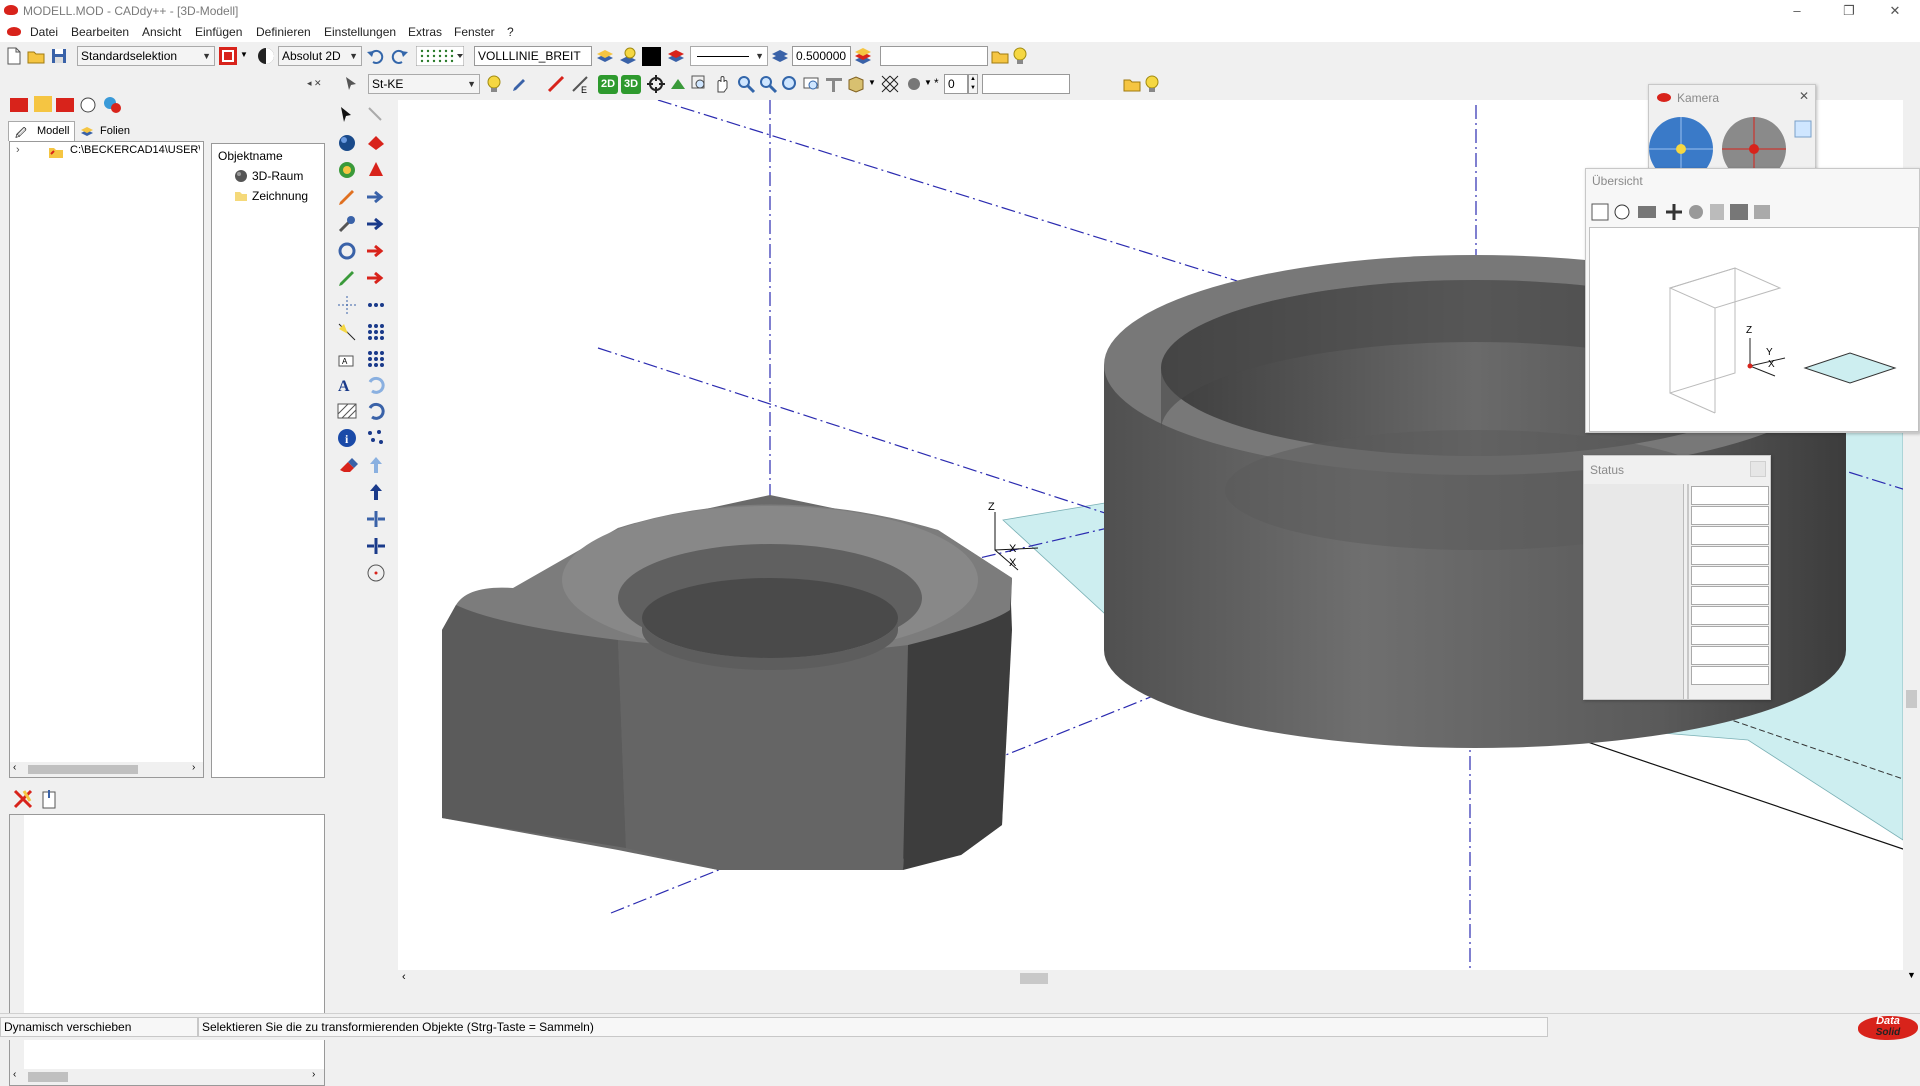 The image size is (1920, 1086). What do you see at coordinates (376, 278) in the screenshot?
I see `array-move-icon` at bounding box center [376, 278].